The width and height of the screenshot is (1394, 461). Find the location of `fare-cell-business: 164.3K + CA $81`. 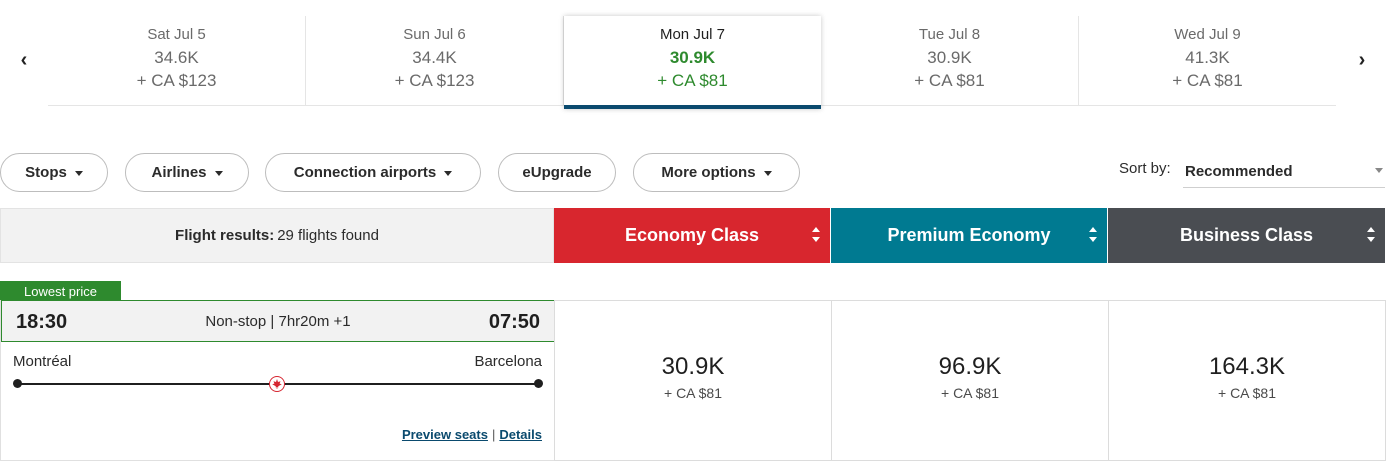

fare-cell-business: 164.3K + CA $81 is located at coordinates (1247, 380).